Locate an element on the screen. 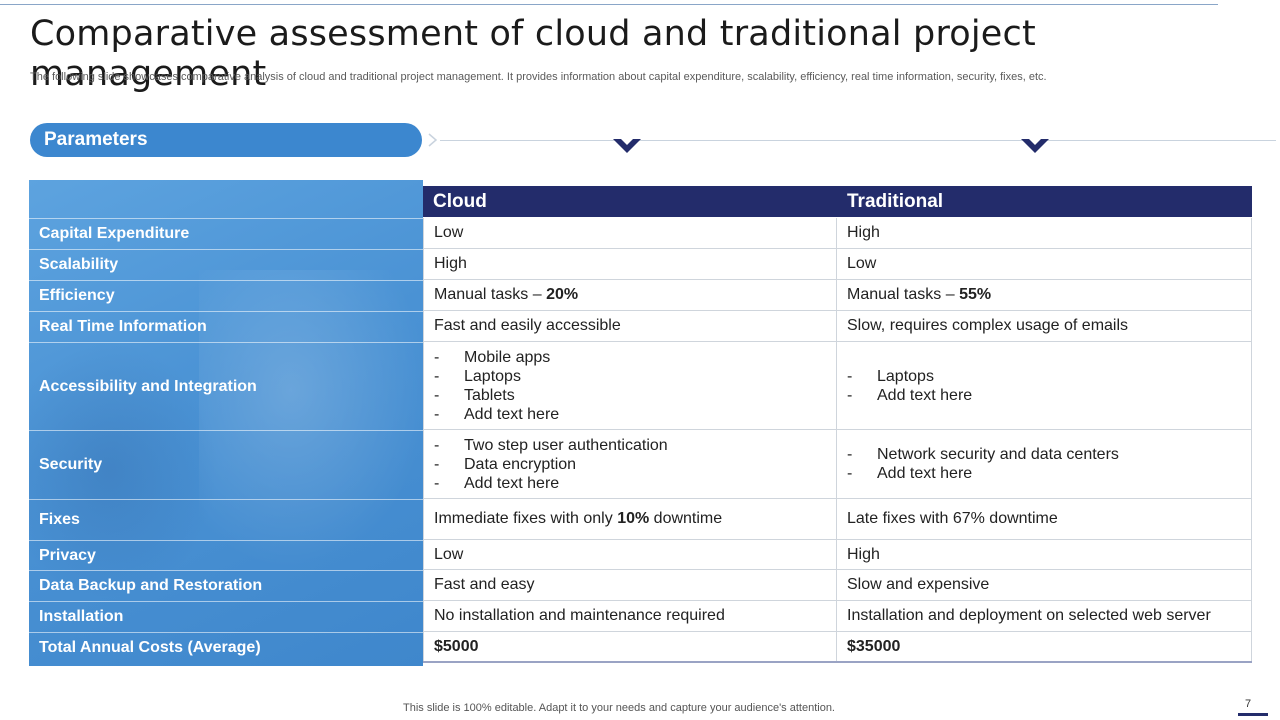 The width and height of the screenshot is (1280, 720). cell-rich-text: Immediate fixes with only 10% downtime is located at coordinates (578, 519).